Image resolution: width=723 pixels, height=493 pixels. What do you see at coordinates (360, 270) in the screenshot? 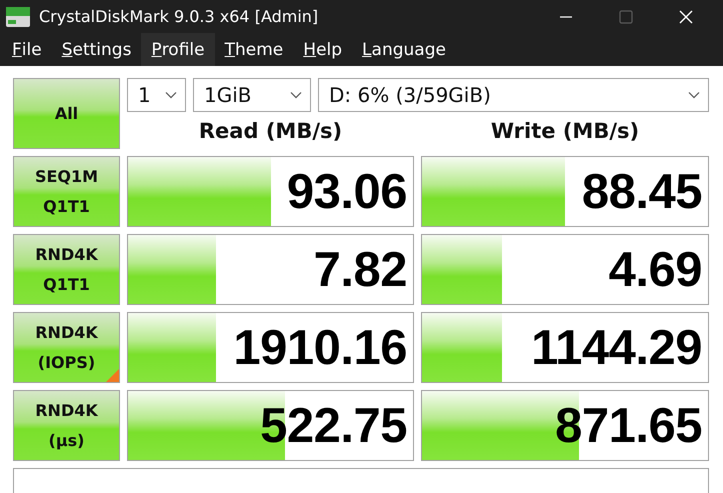
I see `result-value: 7.82` at bounding box center [360, 270].